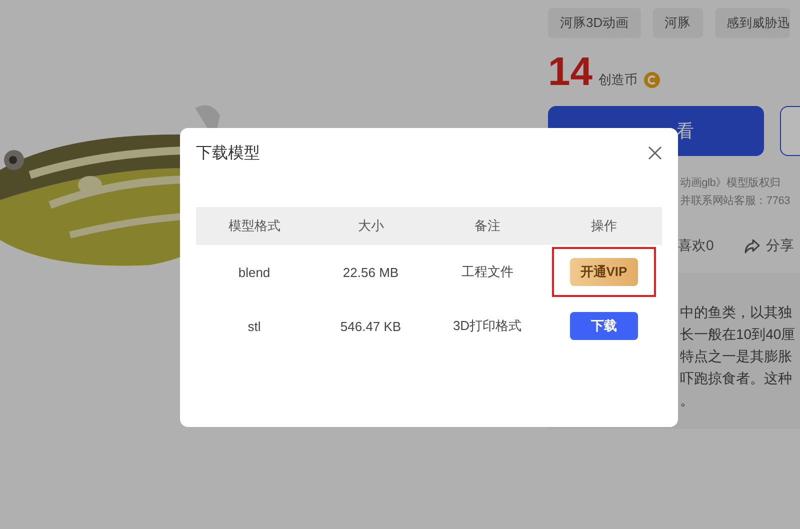  I want to click on description-text: 吓跑掠食者。这种, so click(736, 378).